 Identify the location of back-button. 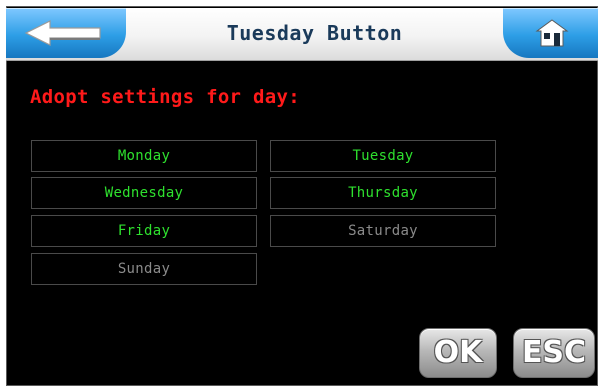
(66, 33).